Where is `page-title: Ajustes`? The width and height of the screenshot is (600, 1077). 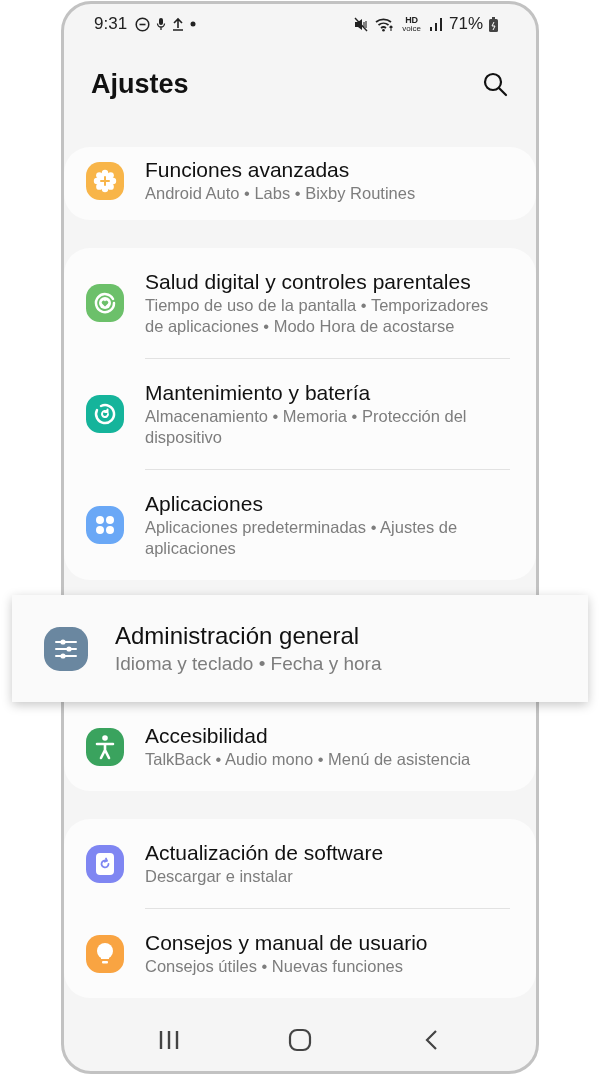
page-title: Ajustes is located at coordinates (140, 84).